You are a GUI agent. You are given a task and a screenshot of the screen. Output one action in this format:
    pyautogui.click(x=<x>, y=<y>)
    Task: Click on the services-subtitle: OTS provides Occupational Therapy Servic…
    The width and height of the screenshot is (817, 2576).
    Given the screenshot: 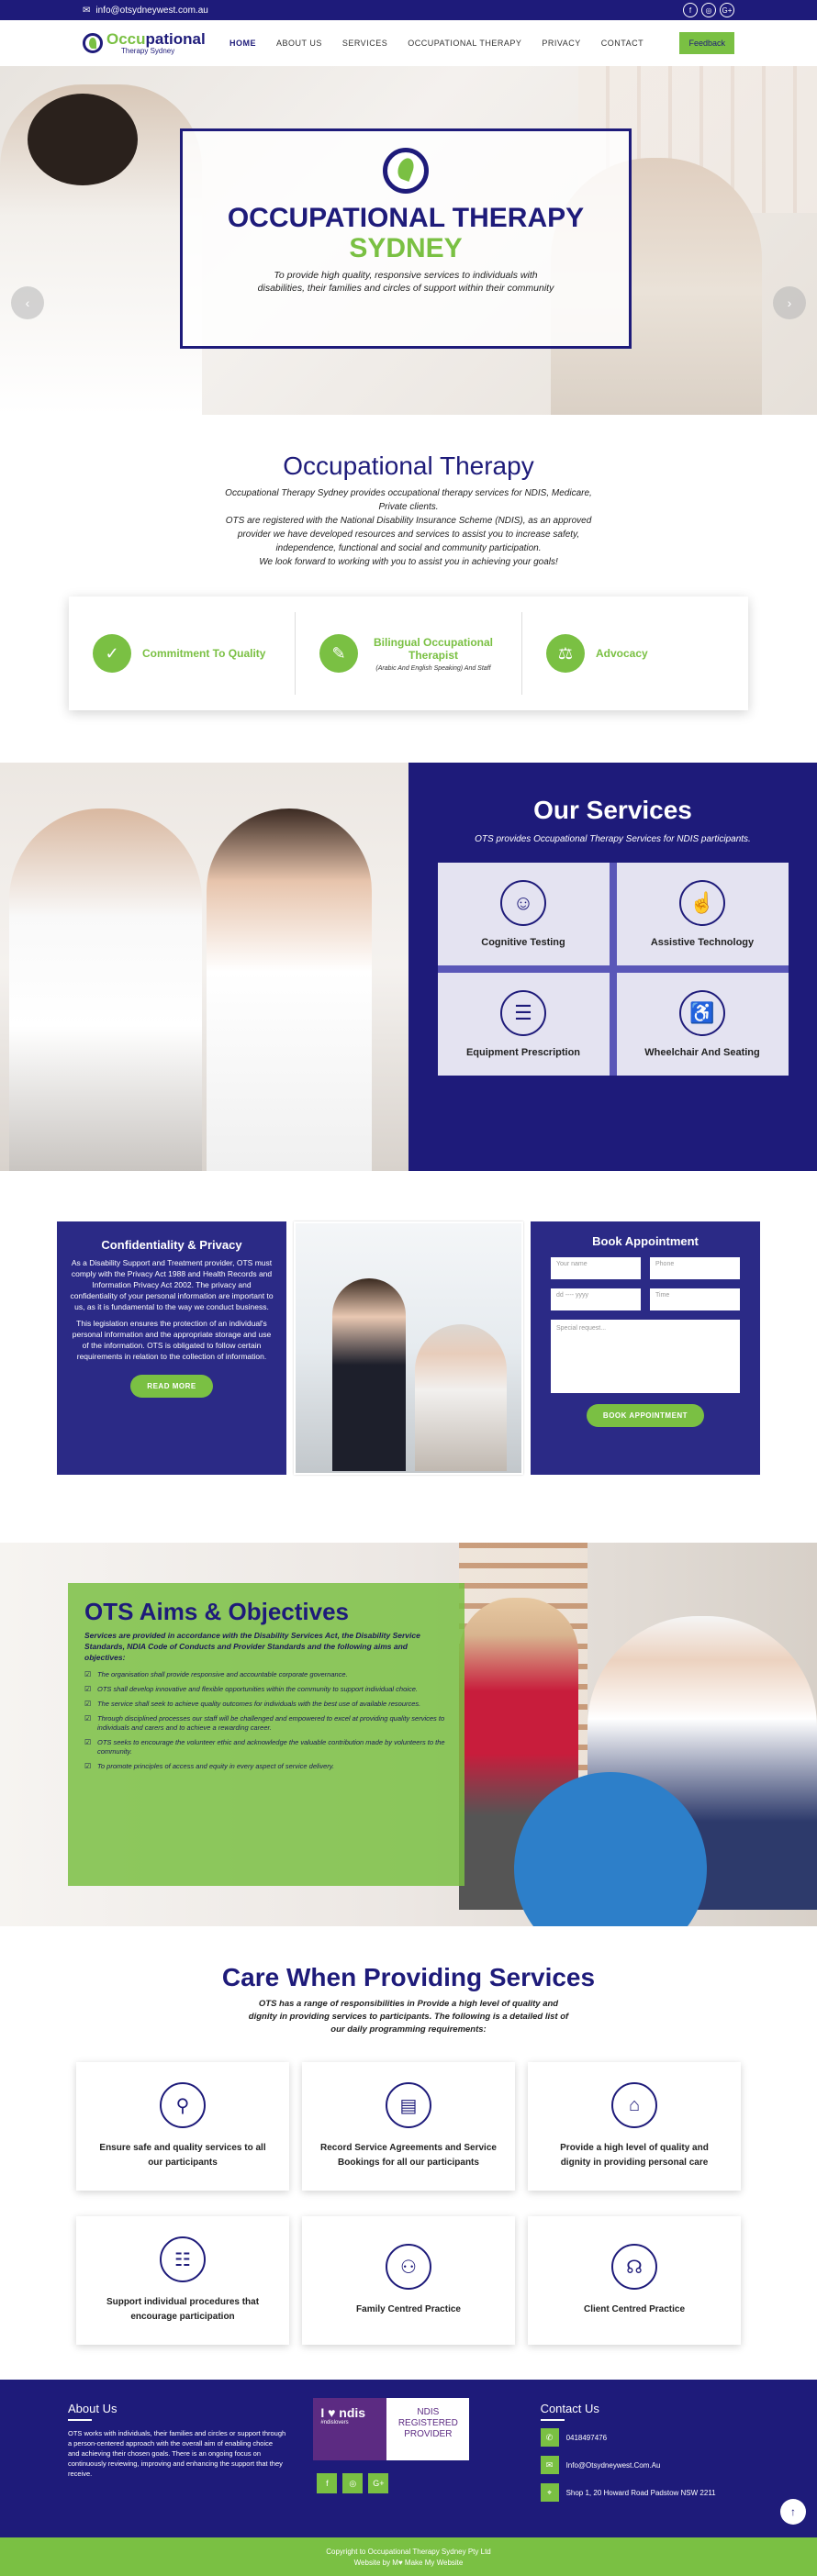 What is the action you would take?
    pyautogui.click(x=613, y=839)
    